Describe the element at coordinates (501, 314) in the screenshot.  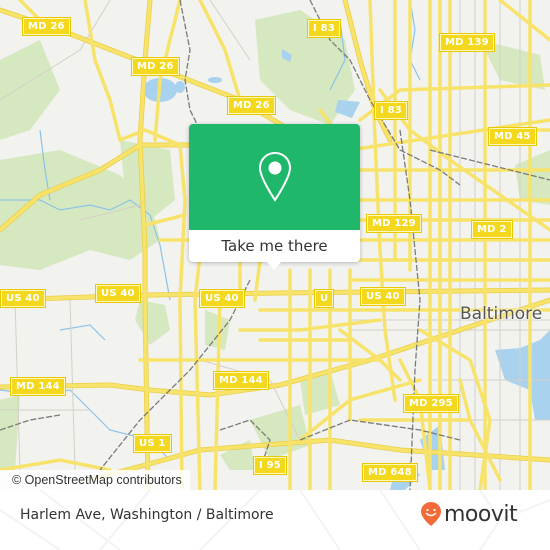
I see `city-label-baltimore: Baltimore` at that location.